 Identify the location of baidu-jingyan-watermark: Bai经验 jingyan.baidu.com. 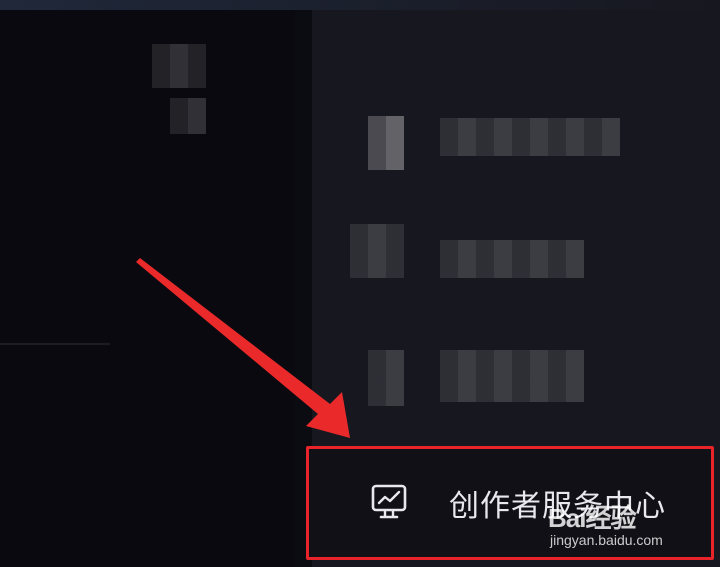
(628, 526).